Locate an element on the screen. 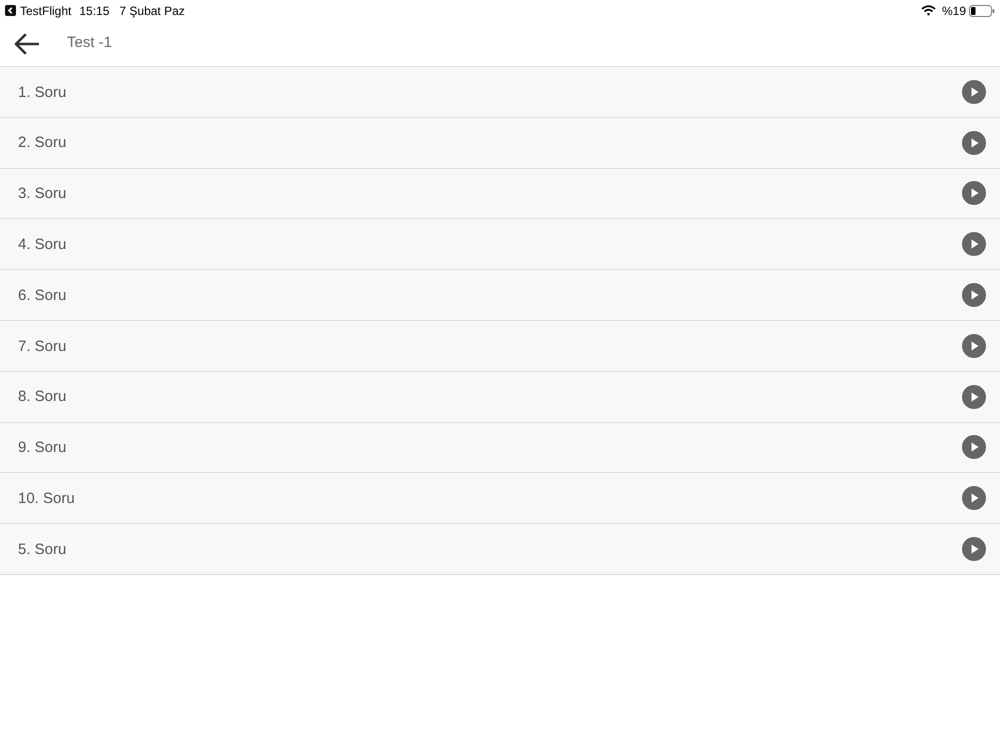 The image size is (1000, 750). back-to-app-icon is located at coordinates (10, 10).